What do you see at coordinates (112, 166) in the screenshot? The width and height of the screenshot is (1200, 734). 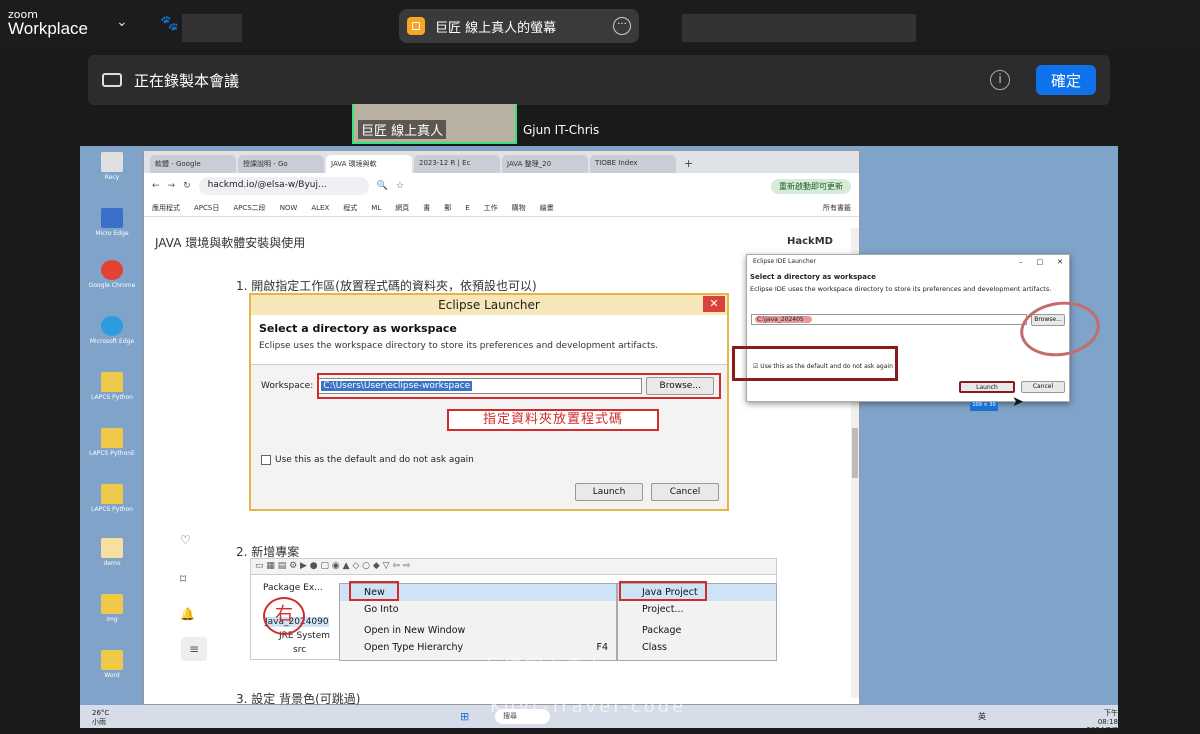 I see `desktop-icon: Recy` at bounding box center [112, 166].